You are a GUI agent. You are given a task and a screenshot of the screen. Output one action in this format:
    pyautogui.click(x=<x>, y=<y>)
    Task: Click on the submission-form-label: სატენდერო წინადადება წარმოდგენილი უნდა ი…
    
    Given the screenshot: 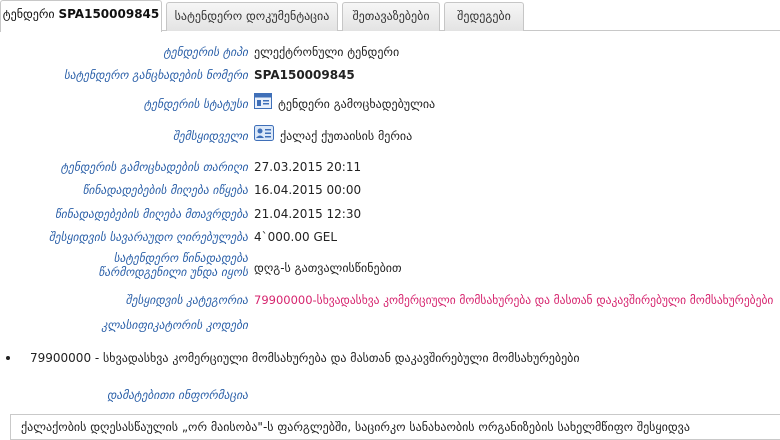 What is the action you would take?
    pyautogui.click(x=173, y=265)
    